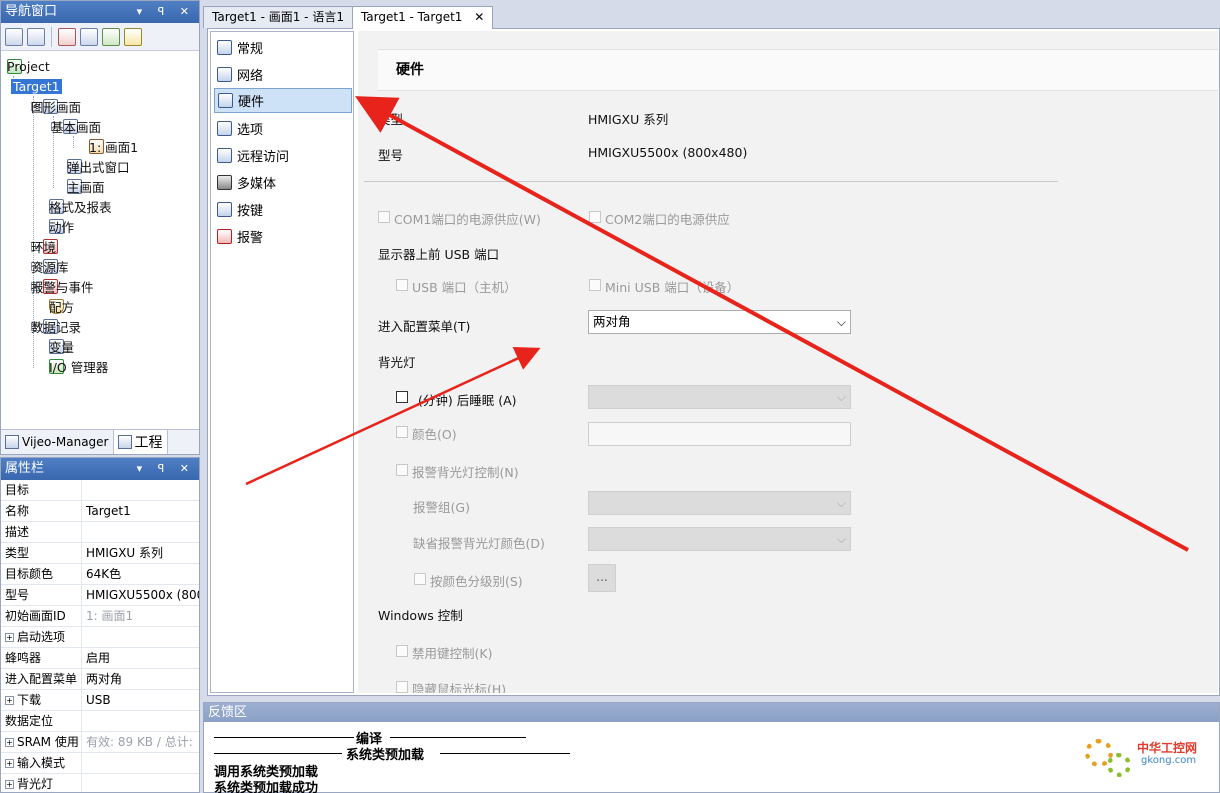 Image resolution: width=1220 pixels, height=793 pixels. I want to click on property-row: 蜂鸣器 启用, so click(100, 658).